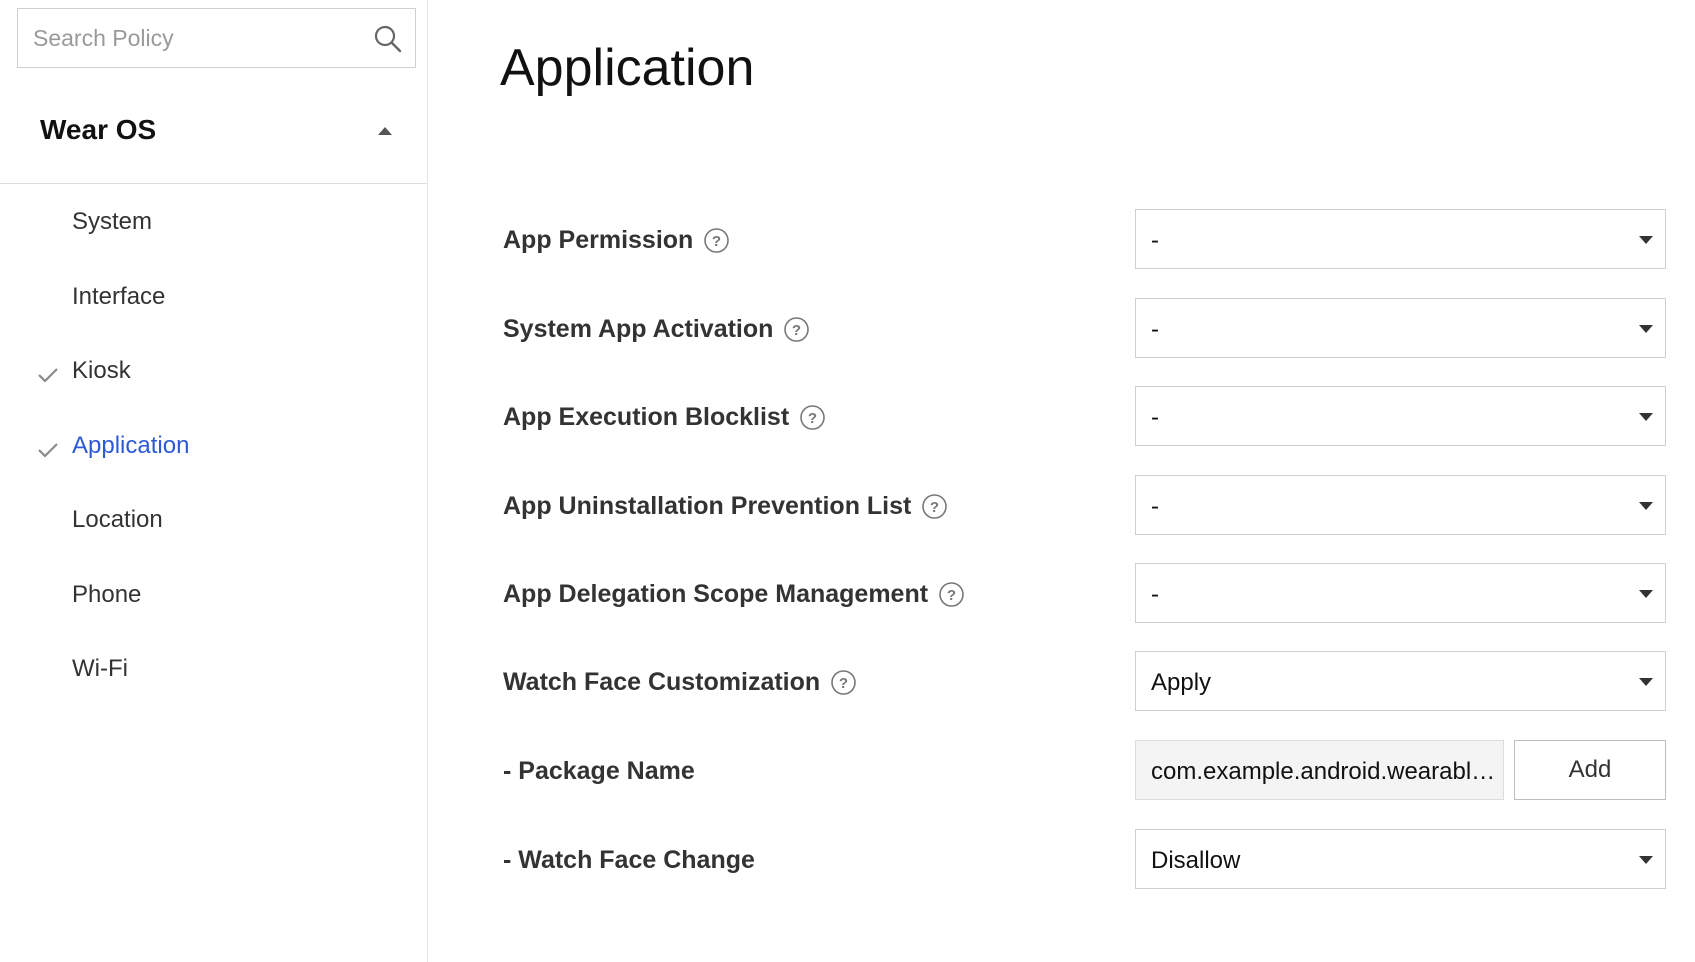 This screenshot has height=962, width=1695. Describe the element at coordinates (1062, 594) in the screenshot. I see `policy-row-app-delegation-scope-management: App Delegation Scope Management ? -` at that location.